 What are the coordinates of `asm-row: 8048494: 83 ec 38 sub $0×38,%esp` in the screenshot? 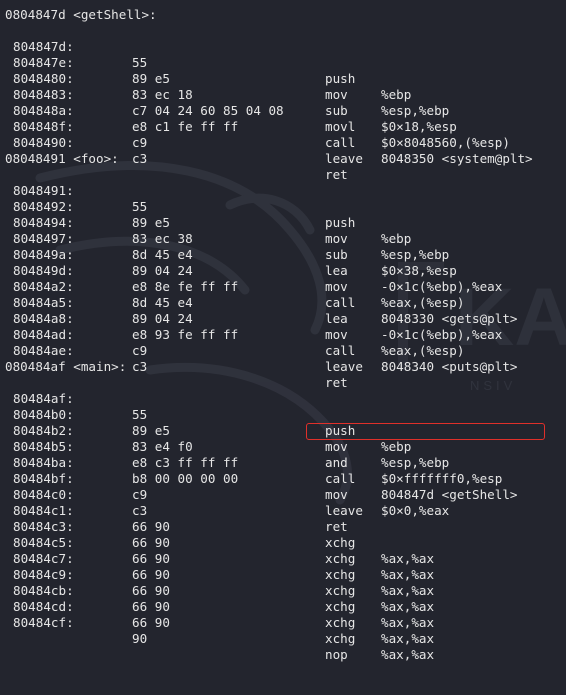 It's located at (283, 238).